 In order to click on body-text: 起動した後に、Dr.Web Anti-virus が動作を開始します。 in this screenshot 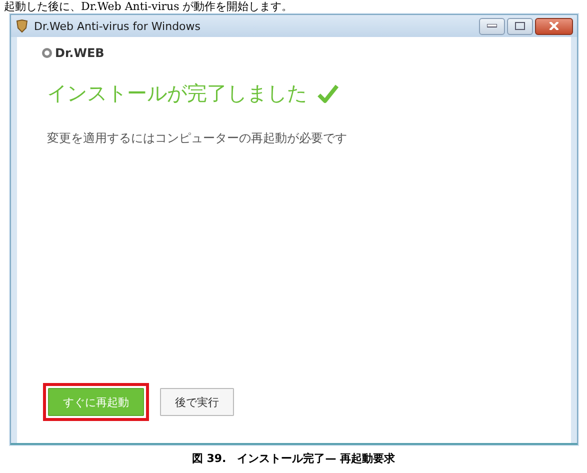, I will do `click(149, 6)`.